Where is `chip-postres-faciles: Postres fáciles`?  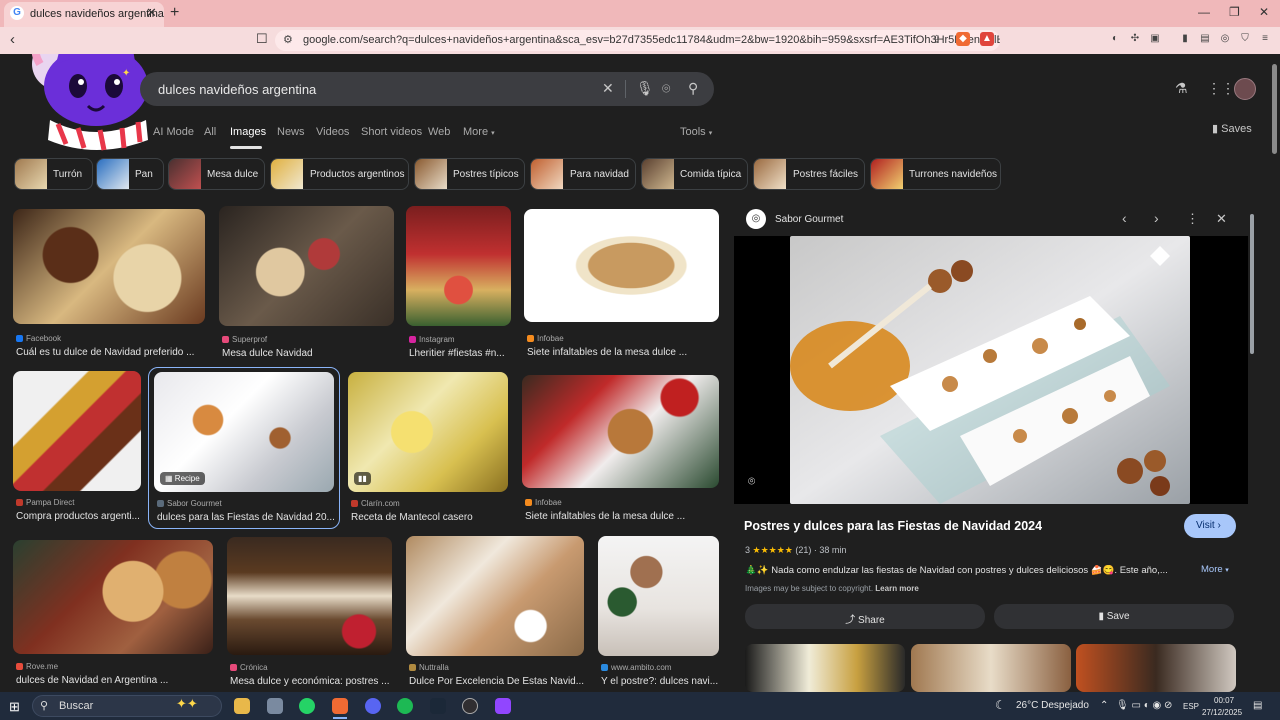 chip-postres-faciles: Postres fáciles is located at coordinates (809, 174).